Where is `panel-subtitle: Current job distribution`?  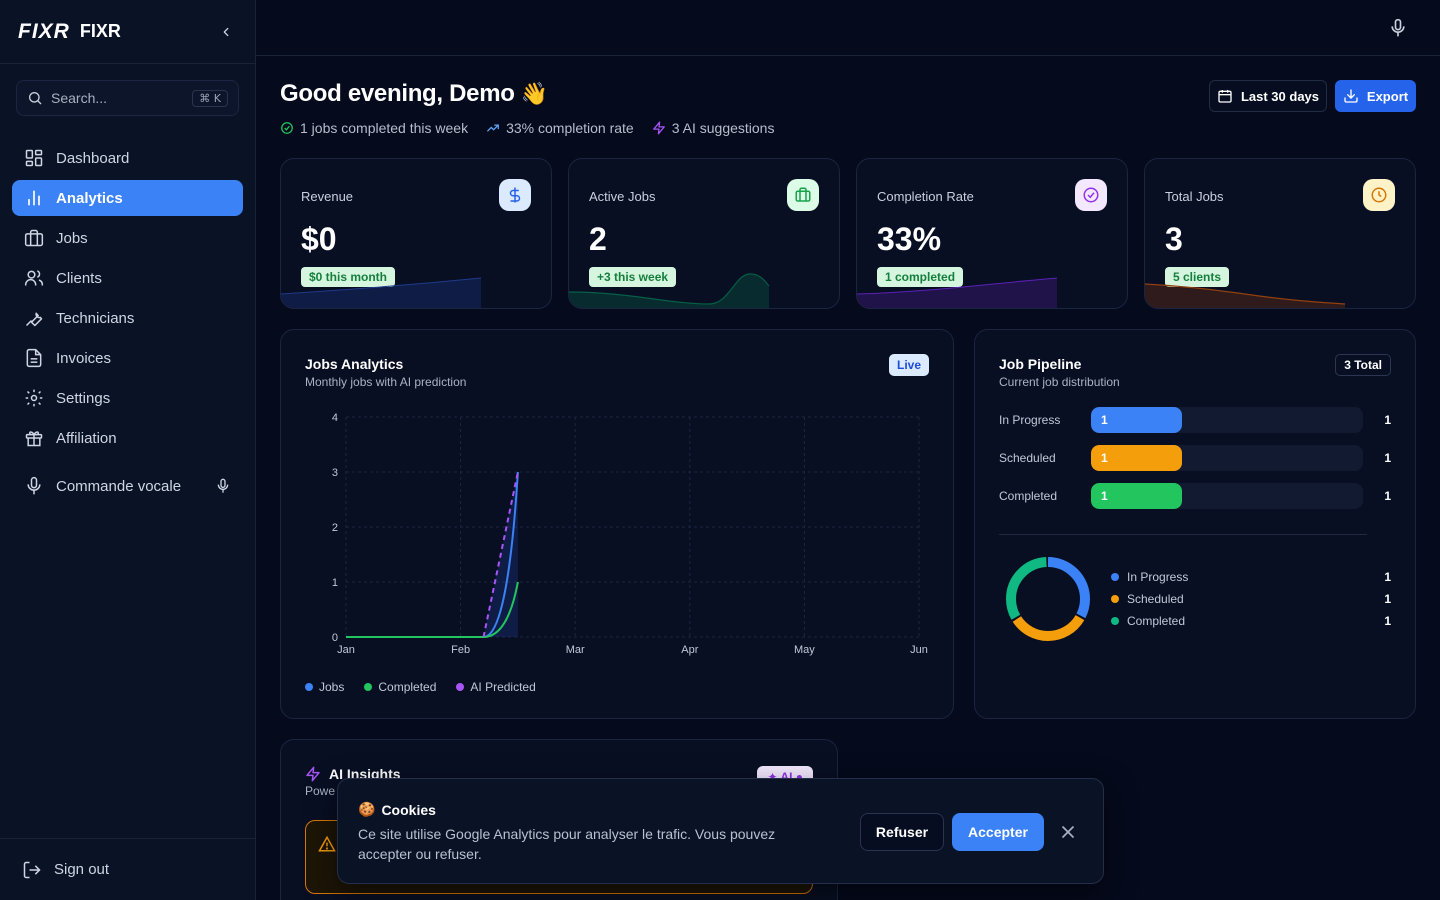 panel-subtitle: Current job distribution is located at coordinates (1059, 382).